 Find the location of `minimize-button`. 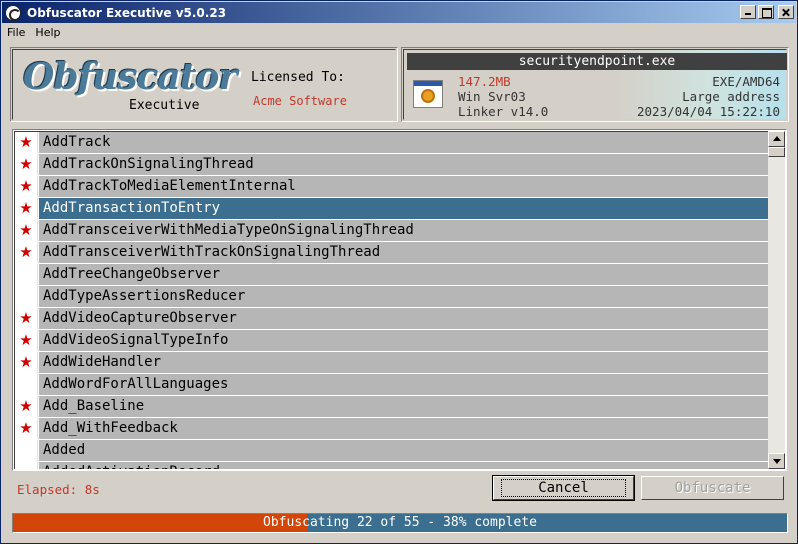

minimize-button is located at coordinates (748, 12).